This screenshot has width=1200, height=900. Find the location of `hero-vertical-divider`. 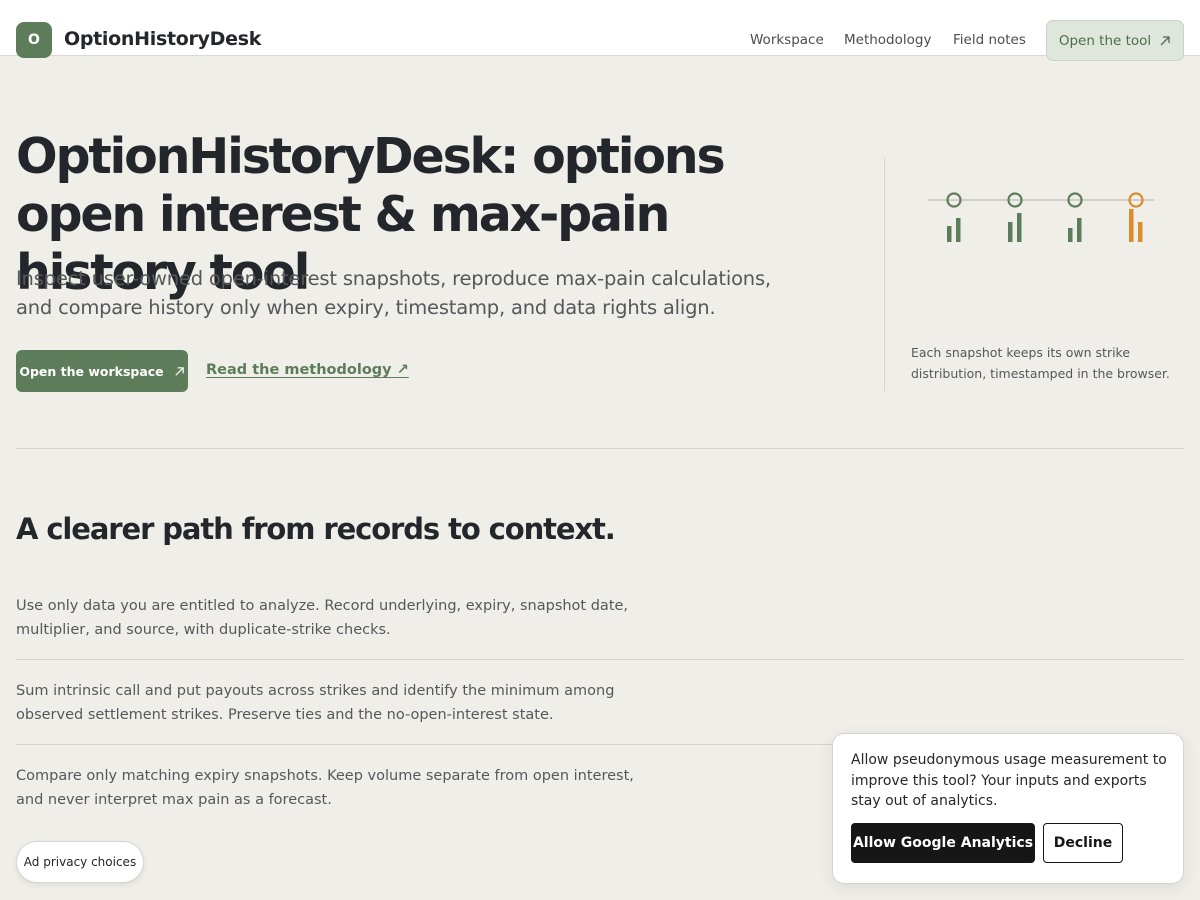

hero-vertical-divider is located at coordinates (884, 274).